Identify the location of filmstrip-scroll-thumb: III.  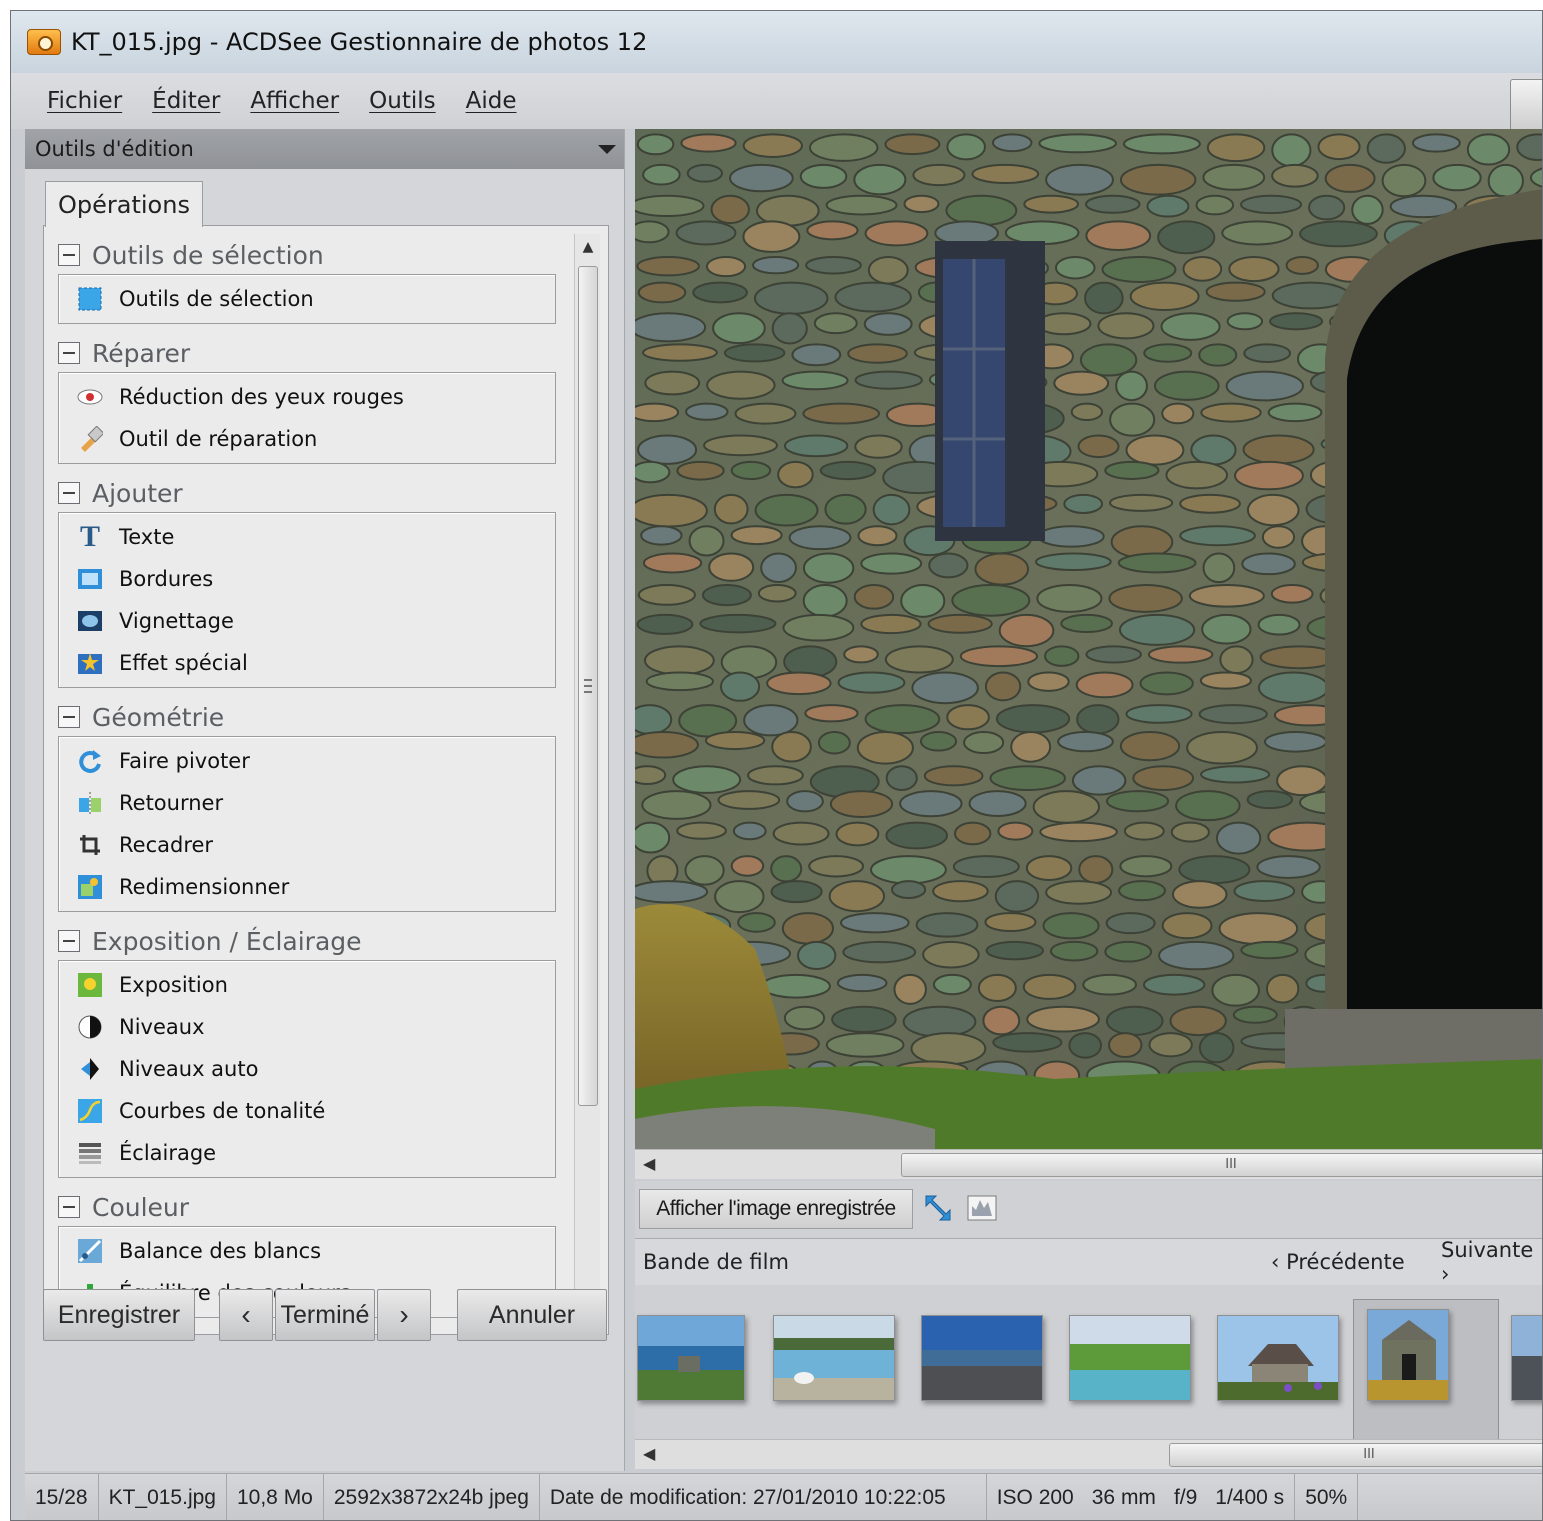
(1355, 1455).